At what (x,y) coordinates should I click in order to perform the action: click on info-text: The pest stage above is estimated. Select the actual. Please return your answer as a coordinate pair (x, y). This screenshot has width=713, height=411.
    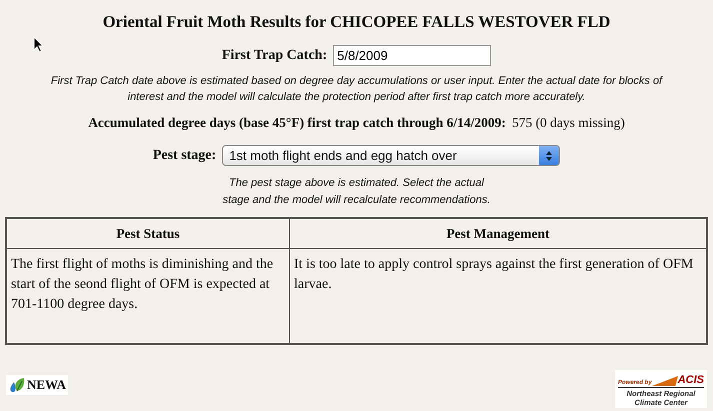
    Looking at the image, I should click on (357, 183).